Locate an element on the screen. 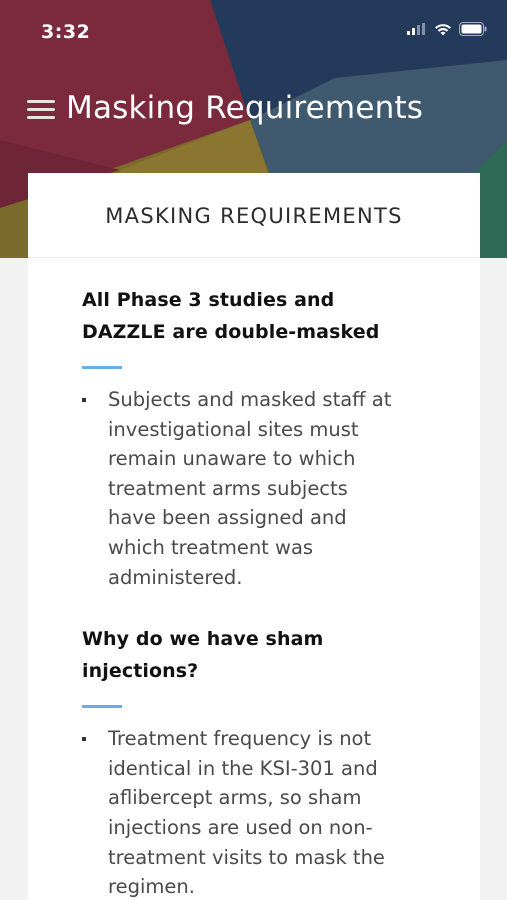 This screenshot has height=900, width=507. card-header: MASKING REQUIREMENTS is located at coordinates (254, 215).